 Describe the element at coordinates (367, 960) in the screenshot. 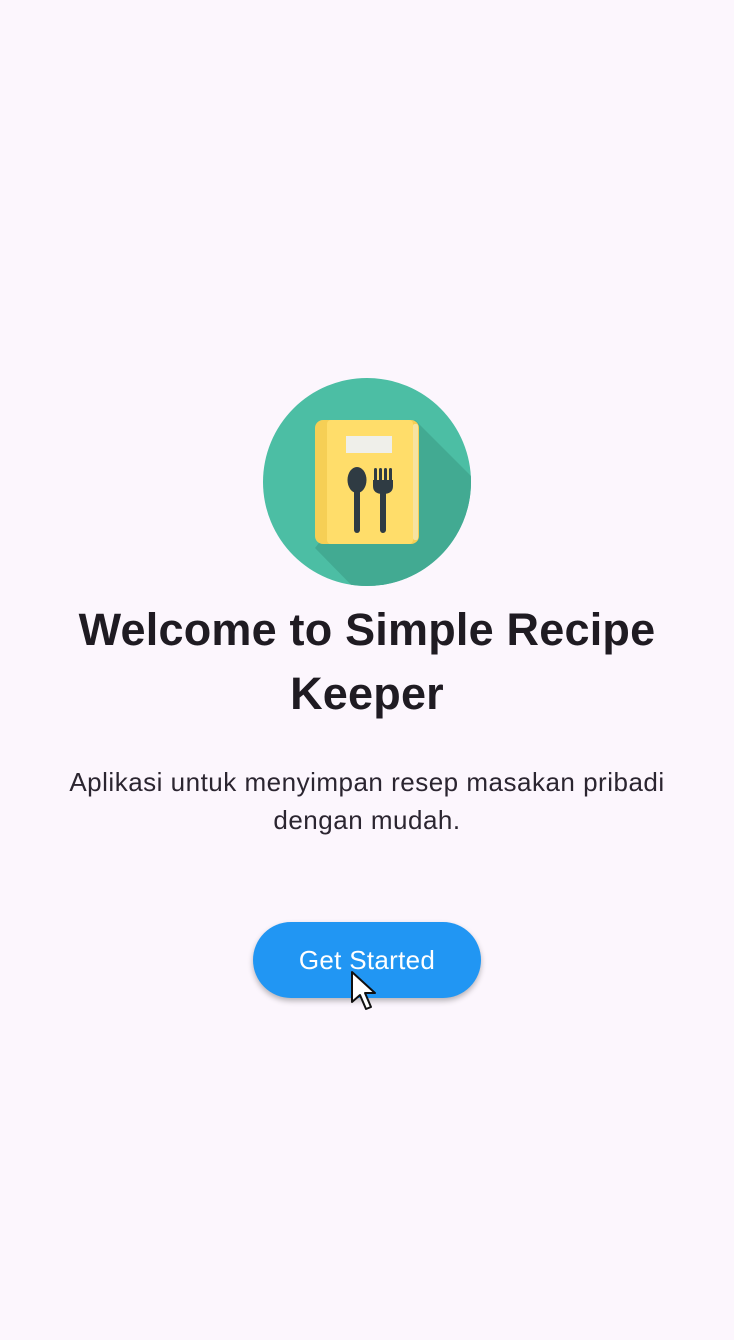

I see `get-started-button: Get Started` at that location.